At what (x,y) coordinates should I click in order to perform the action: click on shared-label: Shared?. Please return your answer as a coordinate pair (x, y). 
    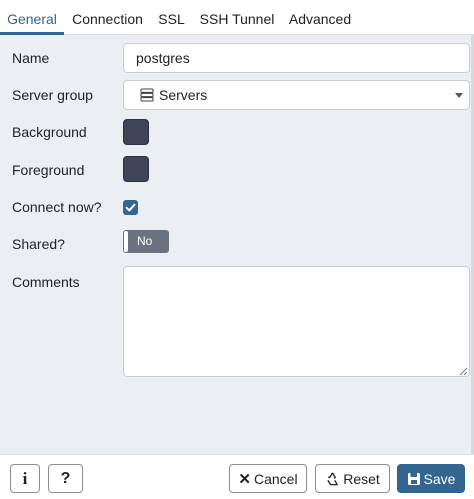
    Looking at the image, I should click on (38, 244).